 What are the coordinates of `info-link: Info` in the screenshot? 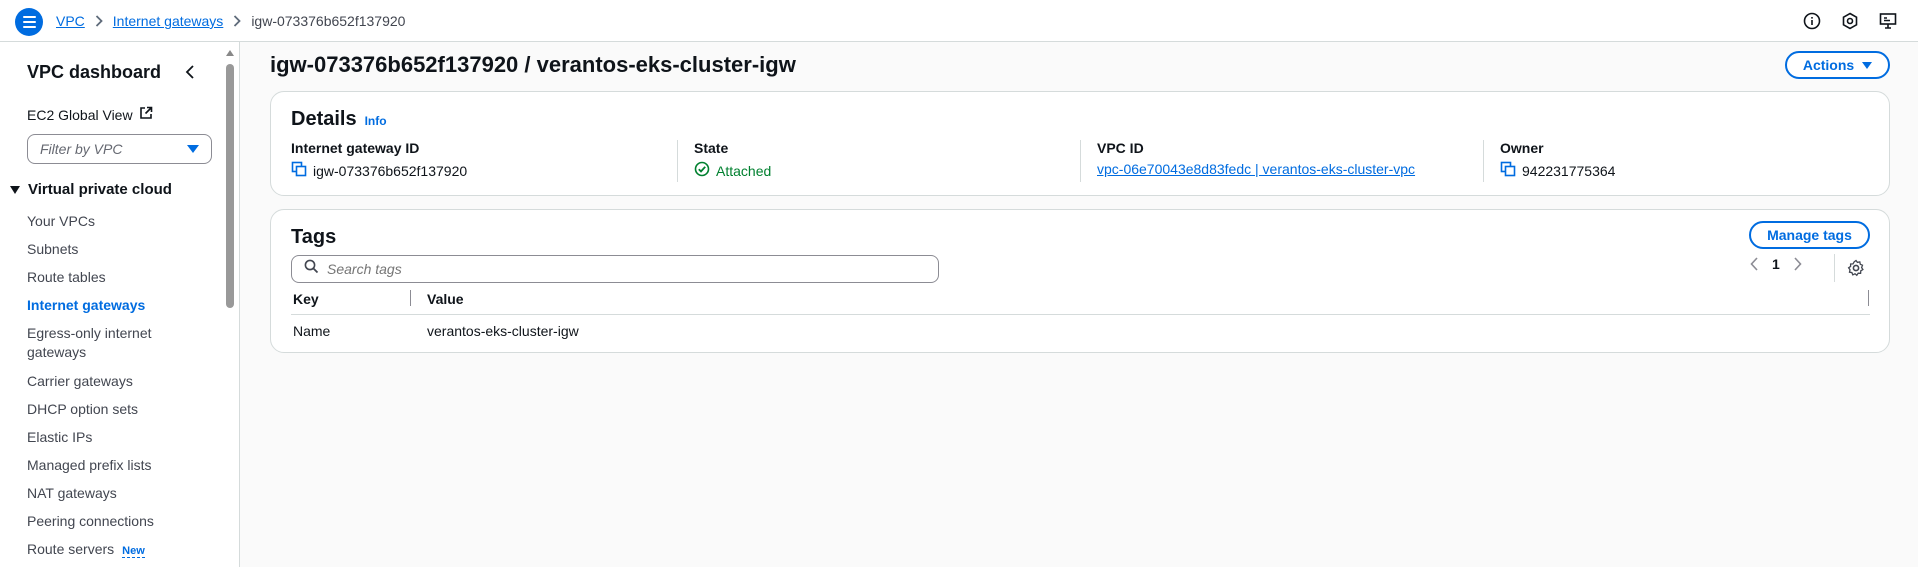 It's located at (376, 121).